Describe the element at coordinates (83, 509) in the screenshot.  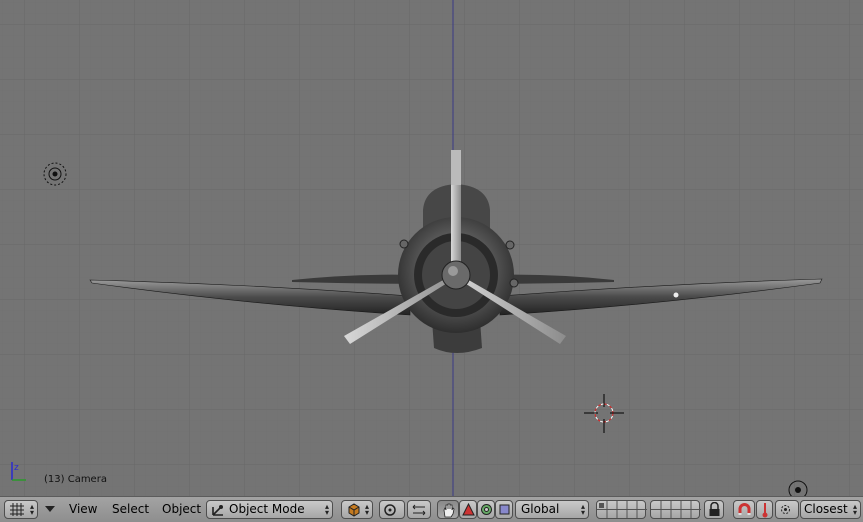
I see `menu-view: View` at that location.